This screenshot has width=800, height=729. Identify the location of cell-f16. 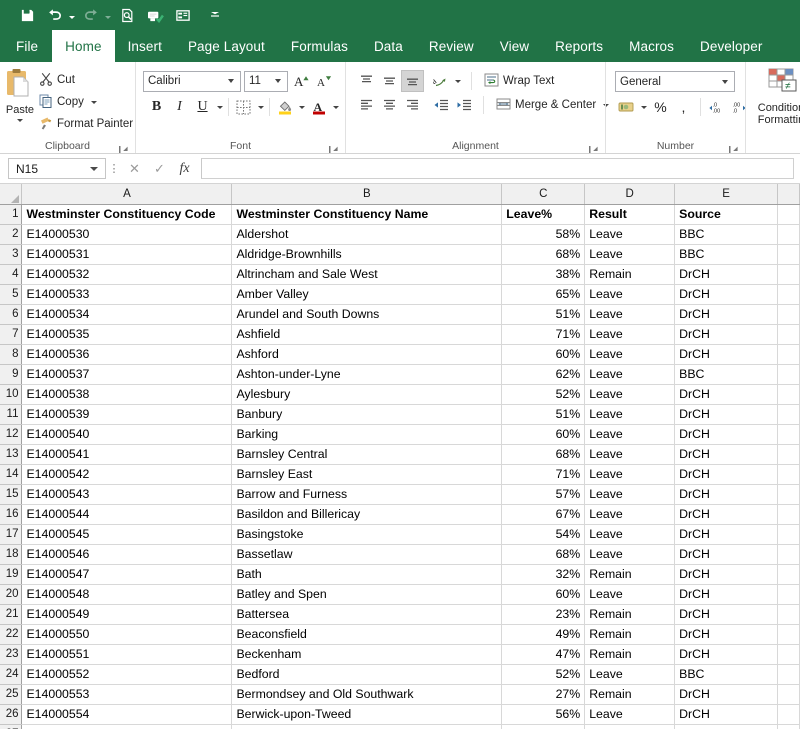
(788, 514).